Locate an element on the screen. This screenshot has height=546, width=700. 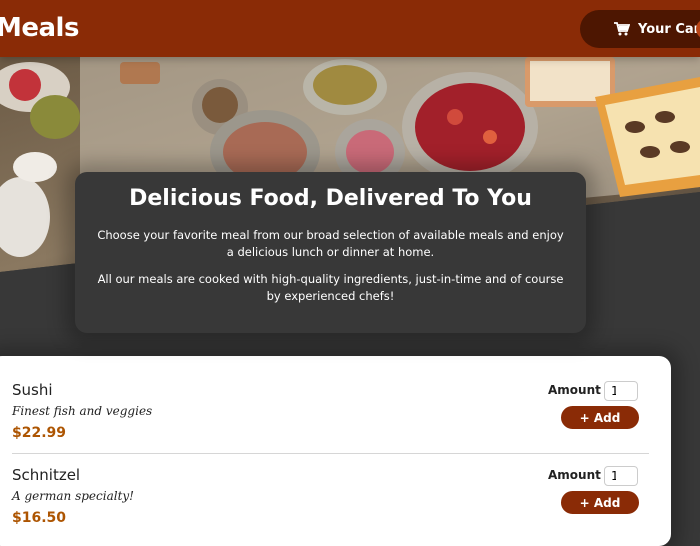
meal-description: Finest fish and veggies is located at coordinates (82, 411).